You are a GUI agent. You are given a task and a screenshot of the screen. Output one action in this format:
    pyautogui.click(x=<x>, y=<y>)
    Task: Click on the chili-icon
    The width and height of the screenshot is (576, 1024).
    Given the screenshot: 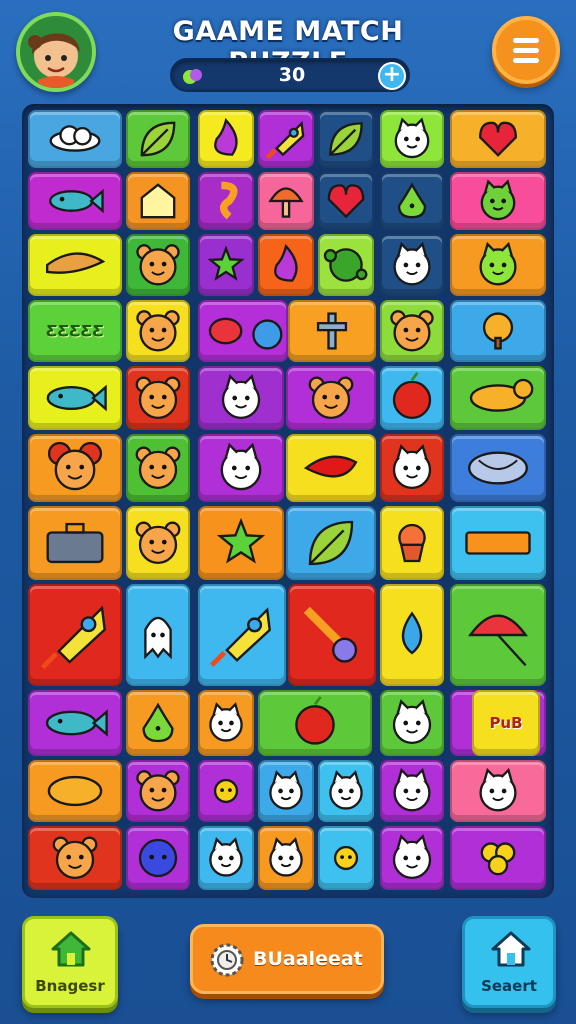 What is the action you would take?
    pyautogui.click(x=330, y=466)
    